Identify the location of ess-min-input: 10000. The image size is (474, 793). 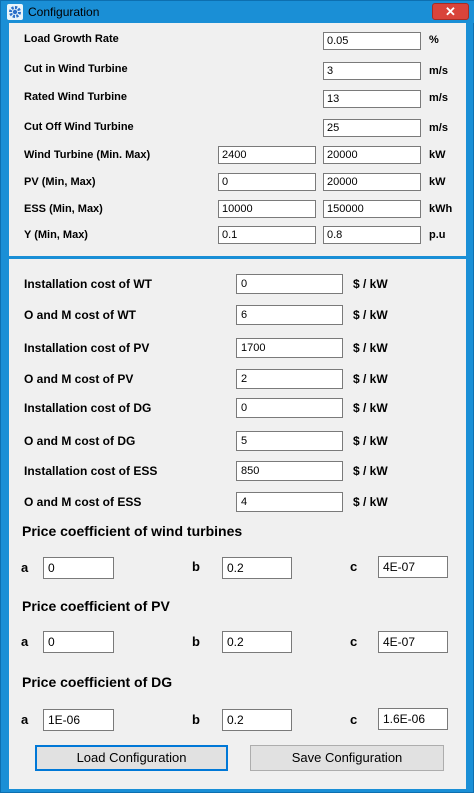
(267, 209).